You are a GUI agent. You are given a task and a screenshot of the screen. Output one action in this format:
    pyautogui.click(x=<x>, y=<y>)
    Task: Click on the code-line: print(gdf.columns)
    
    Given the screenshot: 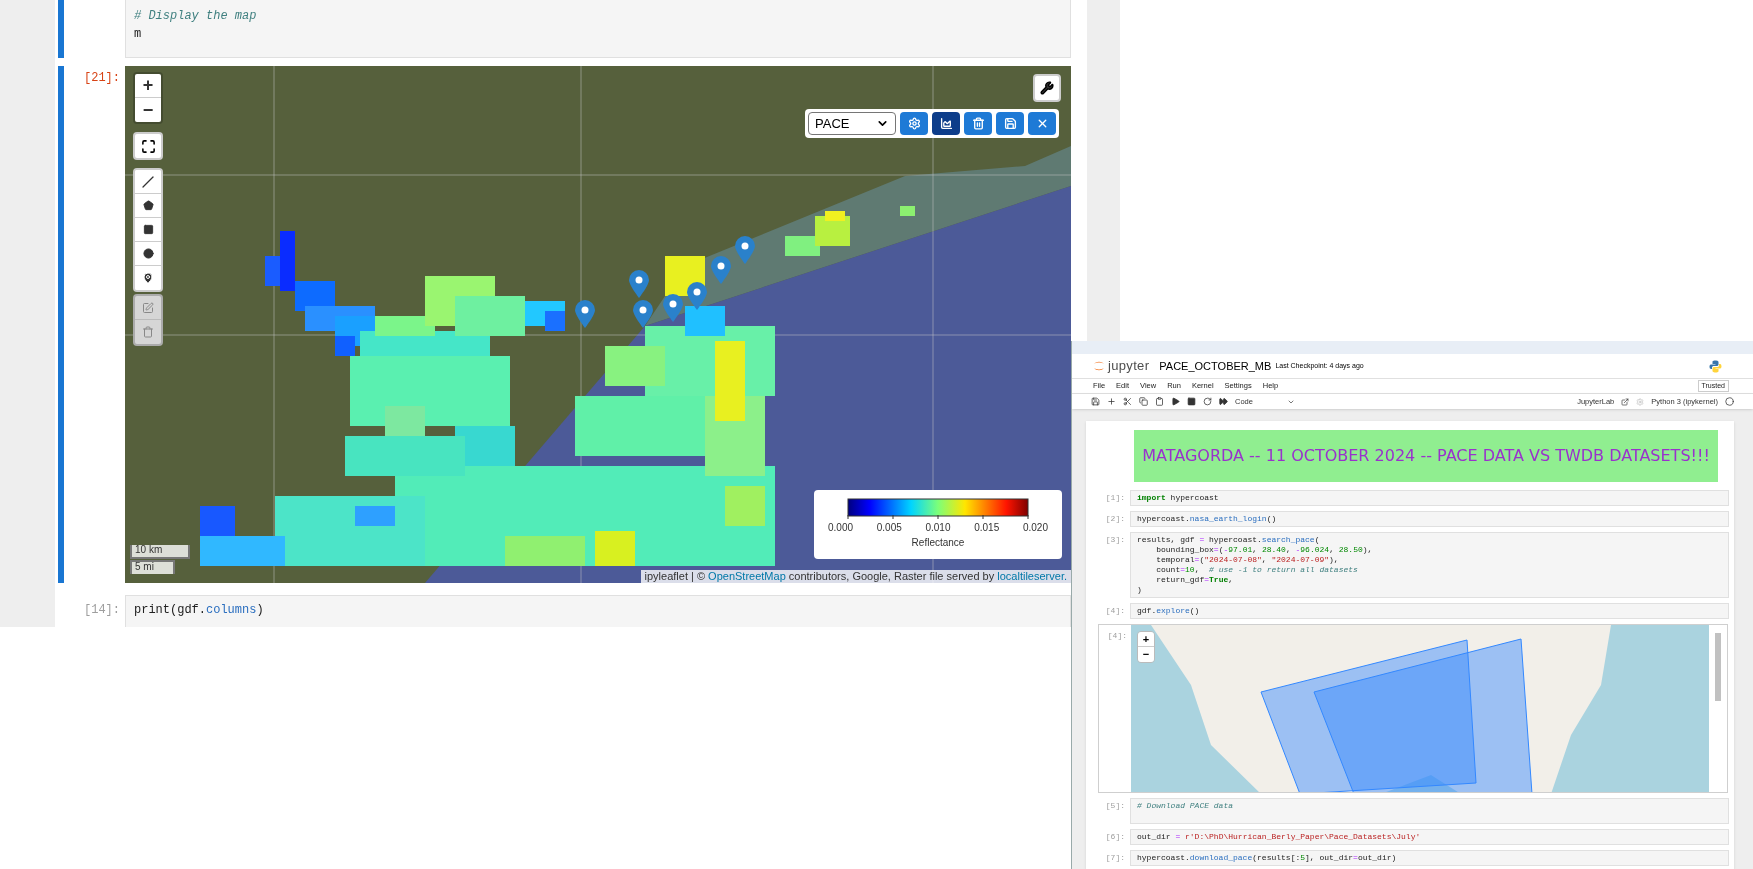 What is the action you would take?
    pyautogui.click(x=199, y=610)
    